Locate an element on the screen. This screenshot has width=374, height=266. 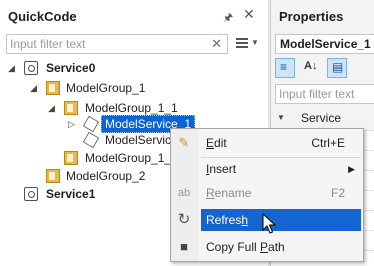
model-service-icon is located at coordinates (91, 140).